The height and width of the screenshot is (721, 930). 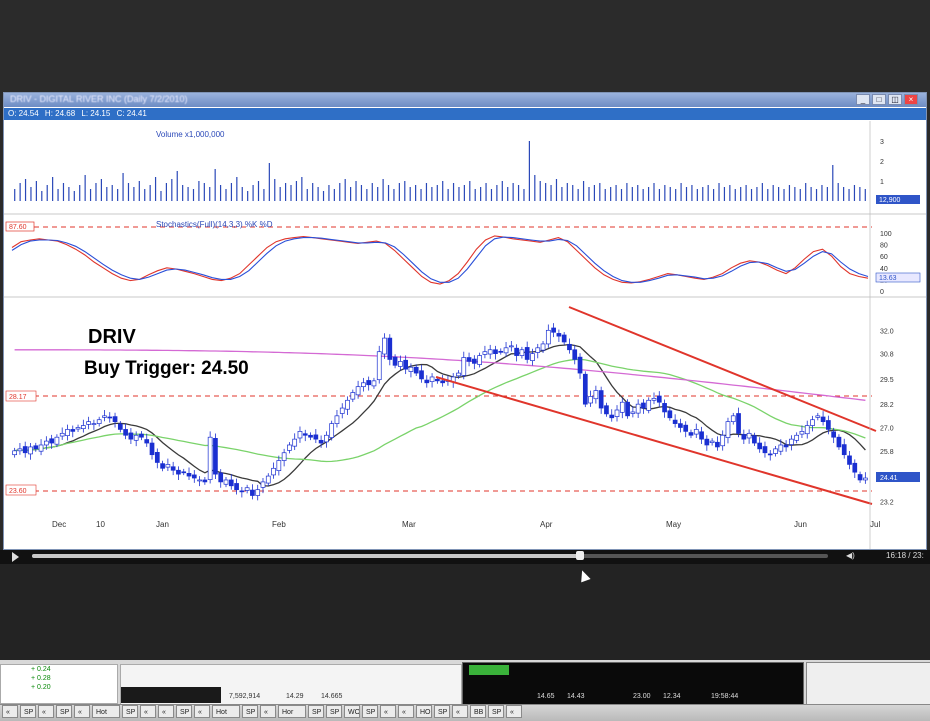 I want to click on taskbar-button: HO, so click(x=424, y=711).